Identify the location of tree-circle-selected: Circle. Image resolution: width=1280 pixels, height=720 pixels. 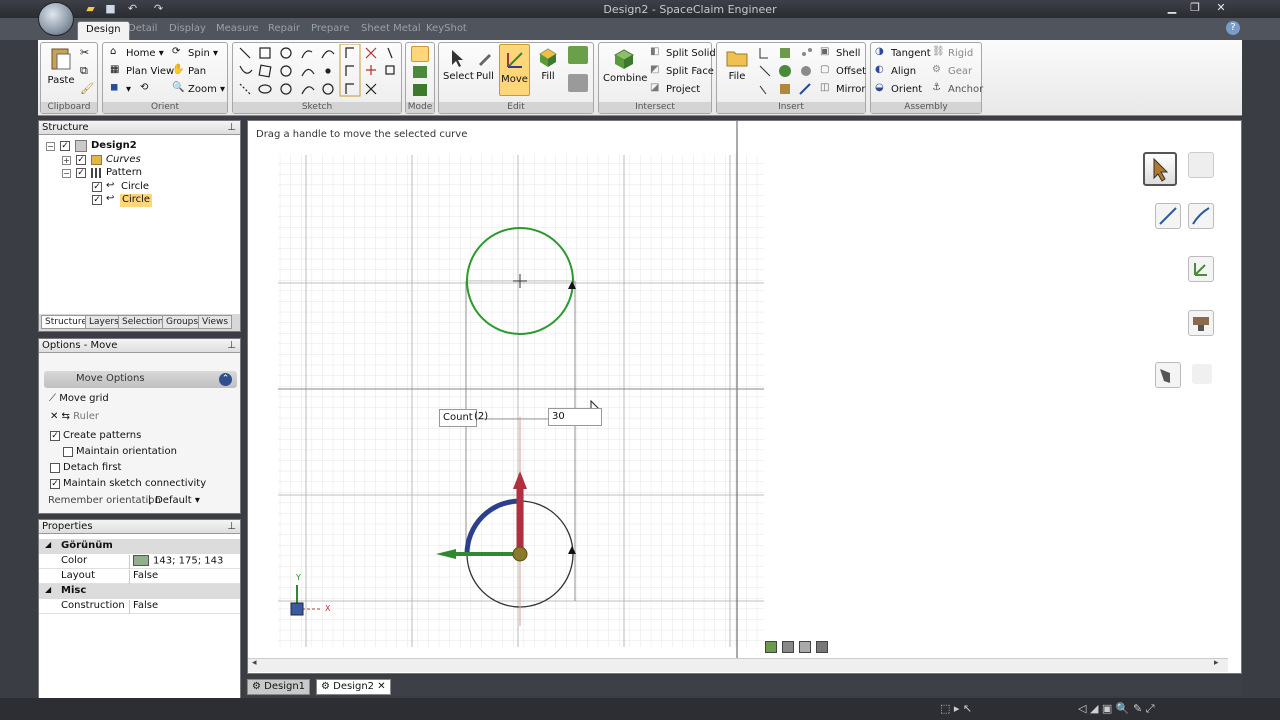
(136, 200).